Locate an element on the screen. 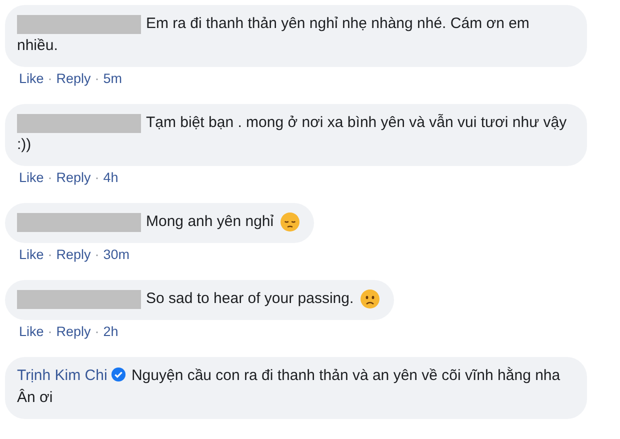 The image size is (620, 439). comment-text: Mong anh yên nghỉ is located at coordinates (209, 222).